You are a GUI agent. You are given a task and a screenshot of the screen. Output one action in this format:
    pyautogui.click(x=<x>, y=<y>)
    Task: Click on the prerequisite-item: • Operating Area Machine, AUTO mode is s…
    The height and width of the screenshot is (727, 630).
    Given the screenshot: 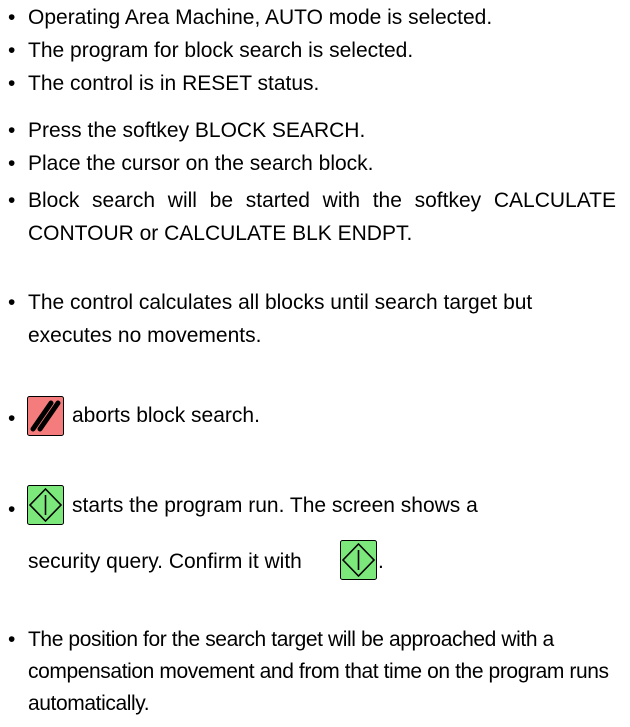 What is the action you would take?
    pyautogui.click(x=312, y=17)
    